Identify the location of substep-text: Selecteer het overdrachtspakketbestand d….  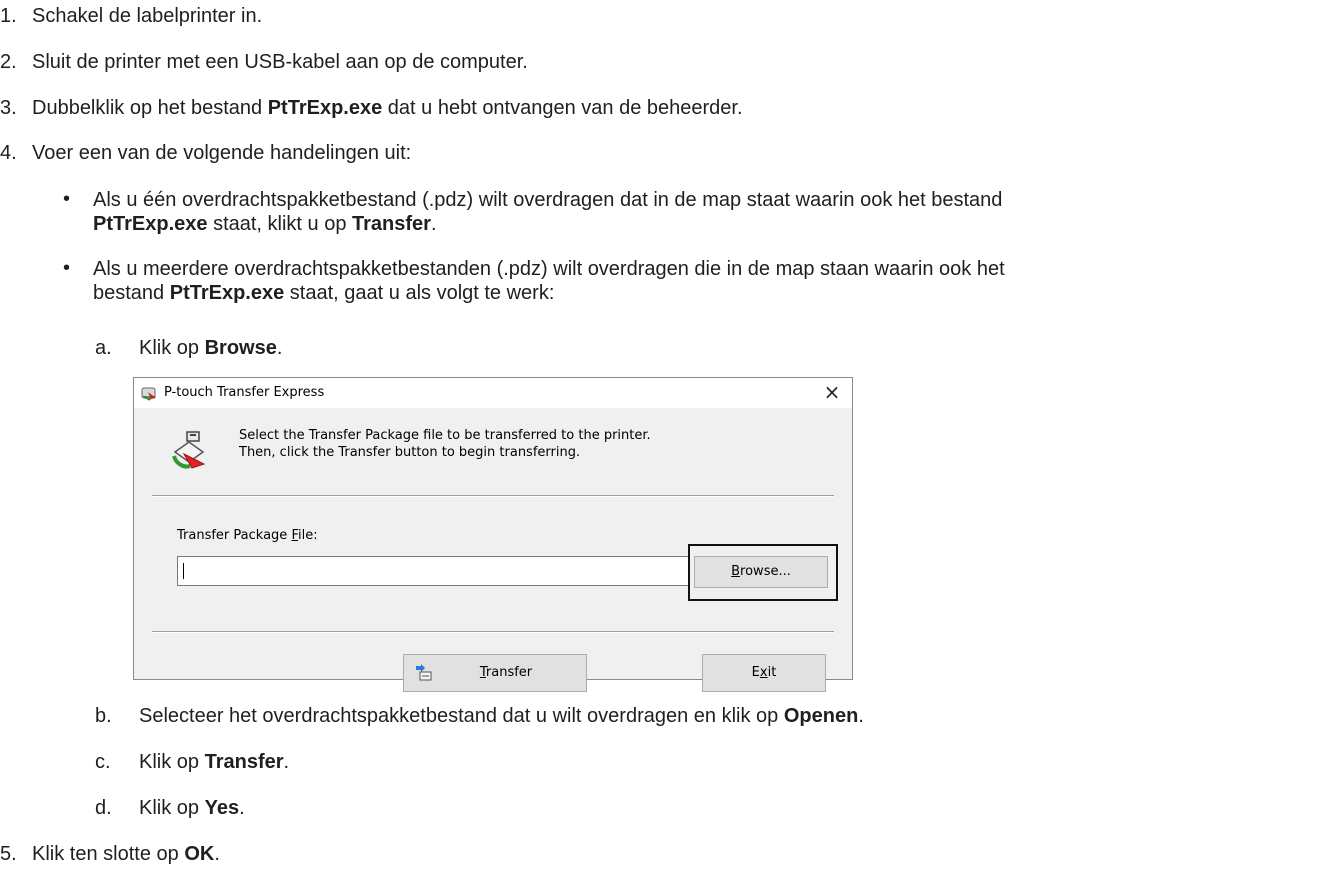
(501, 716).